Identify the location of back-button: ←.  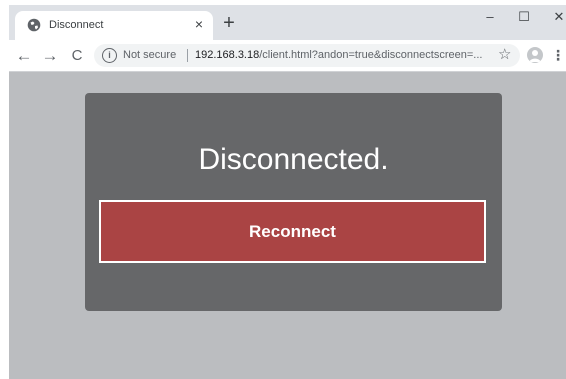
(24, 56).